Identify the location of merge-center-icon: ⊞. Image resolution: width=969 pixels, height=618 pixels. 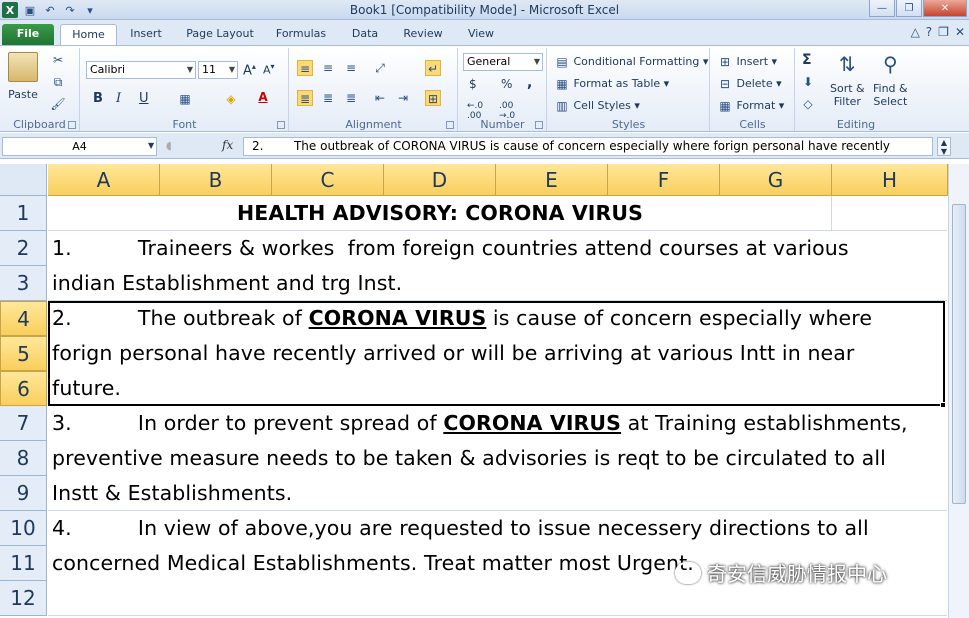
(433, 98).